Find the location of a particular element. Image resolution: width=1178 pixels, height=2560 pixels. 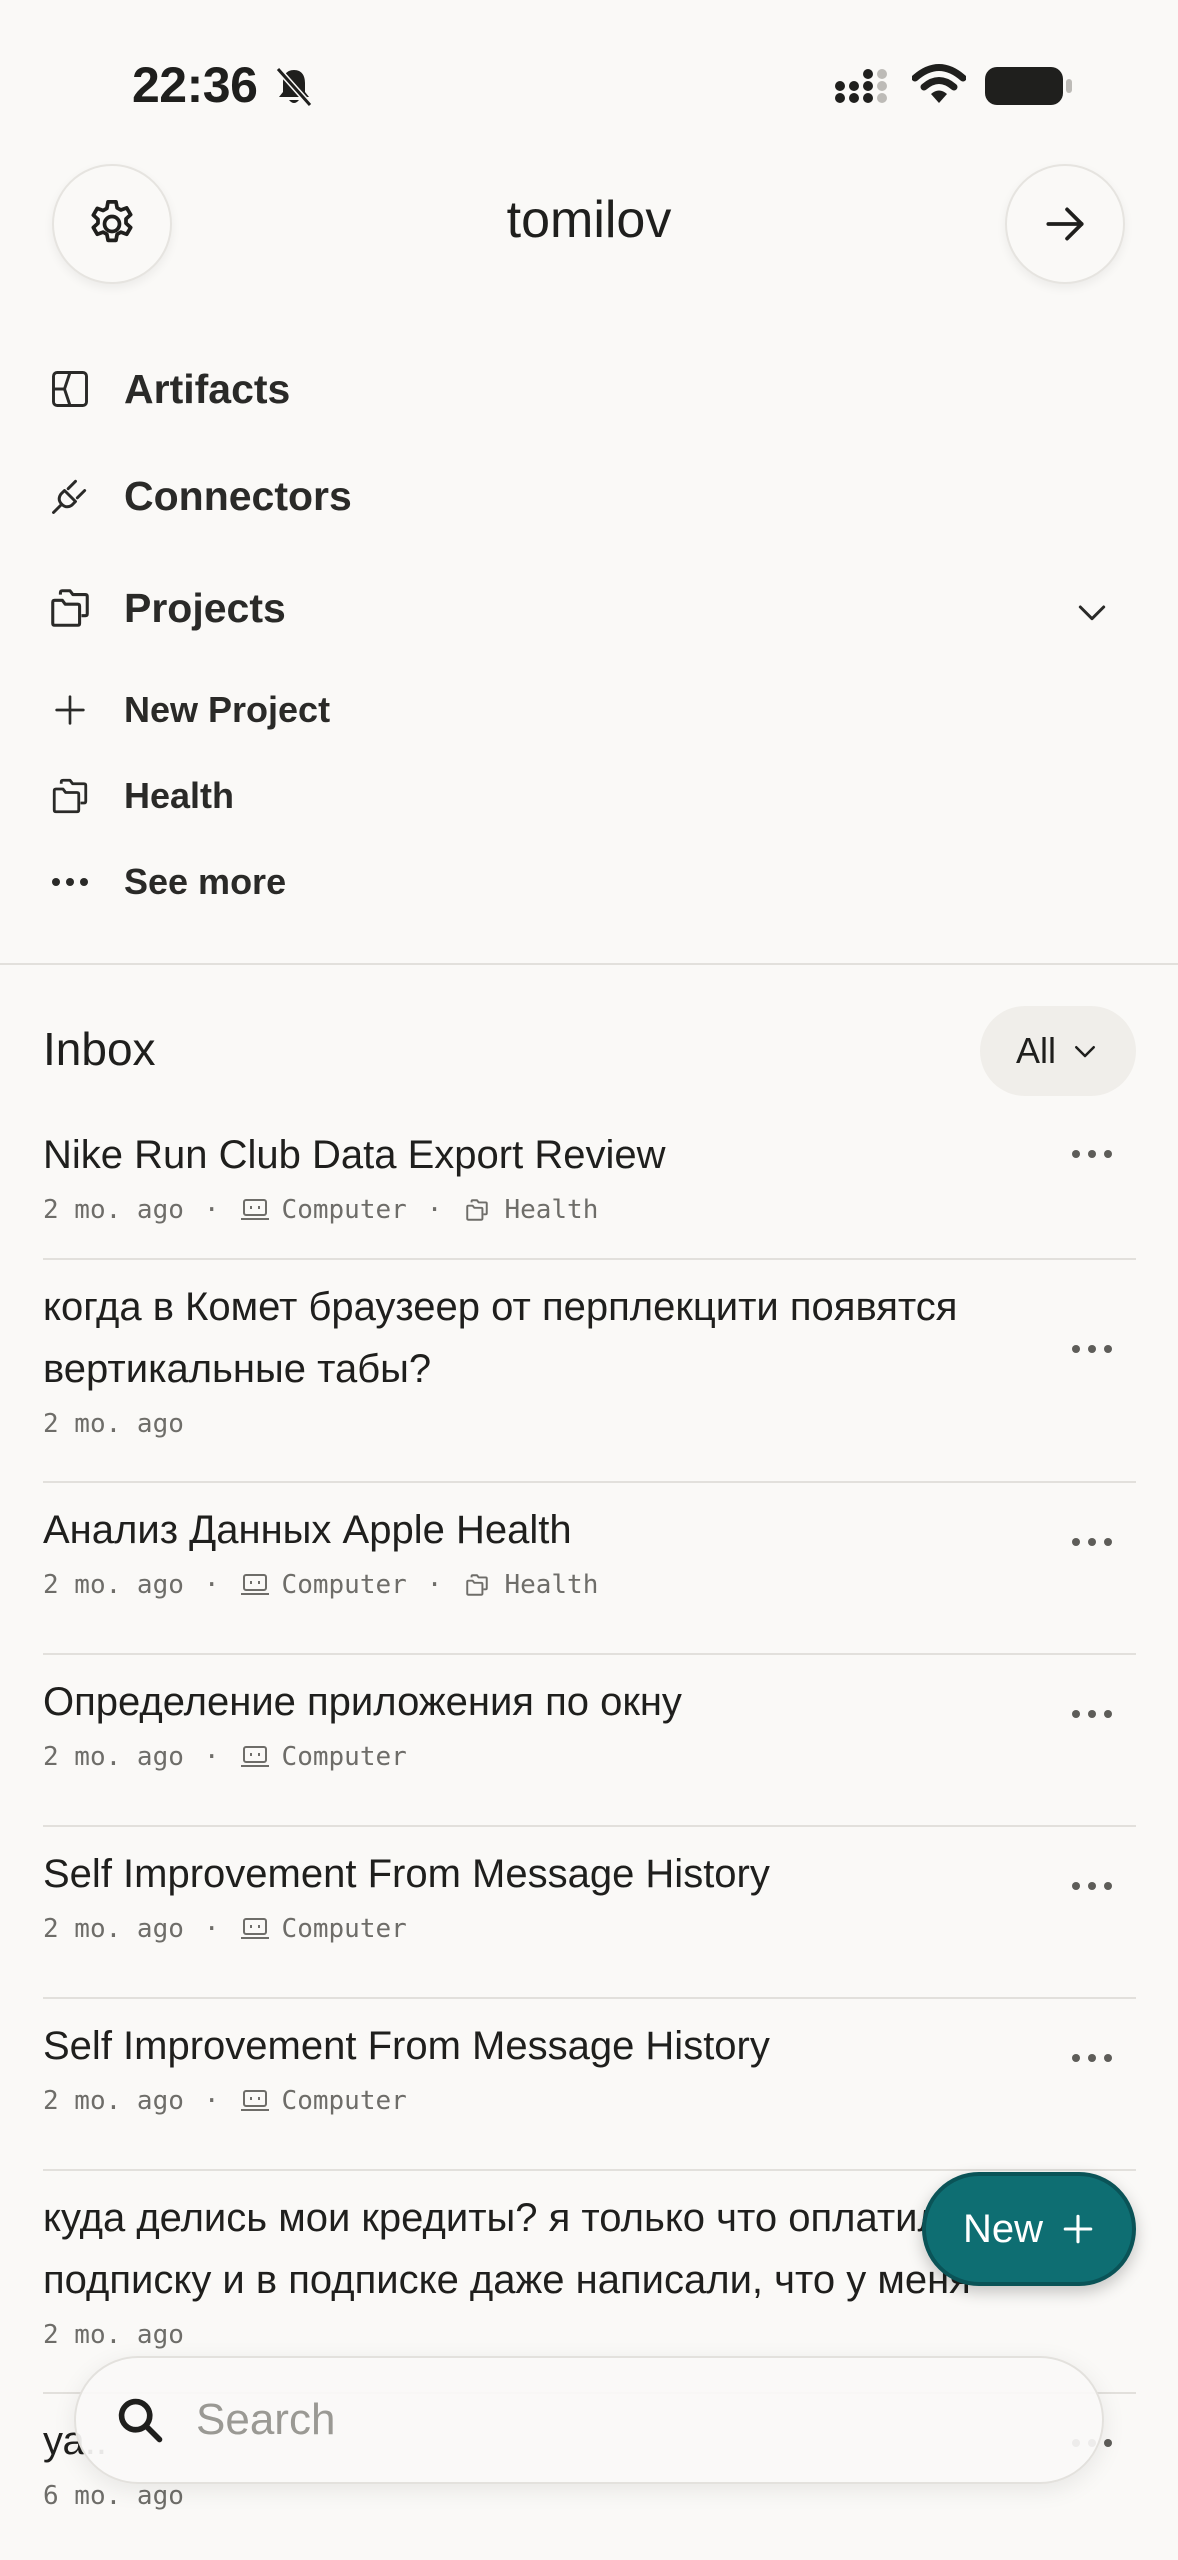

plug-icon is located at coordinates (69, 496).